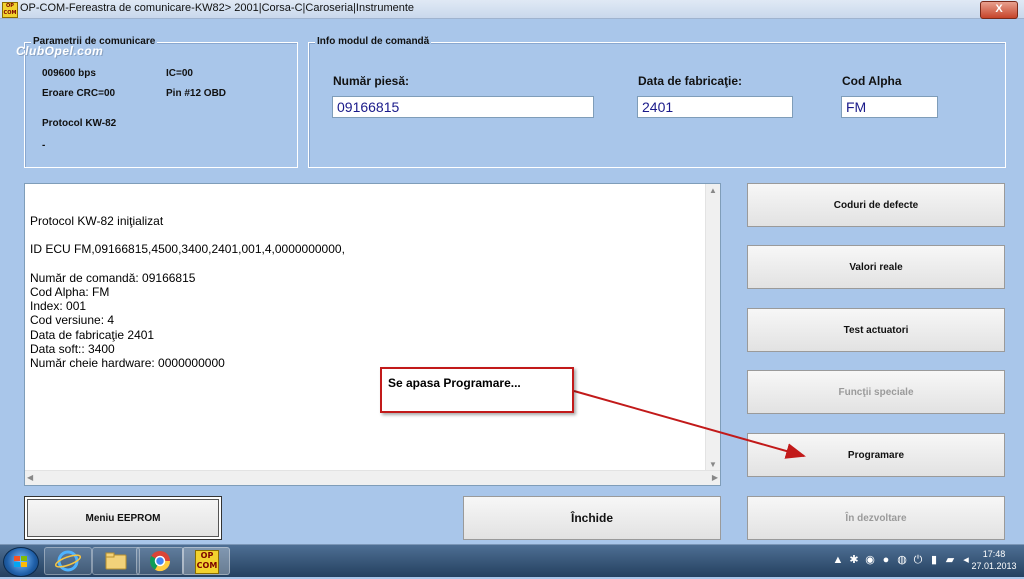  Describe the element at coordinates (854, 560) in the screenshot. I see `bluetooth-icon: ✱` at that location.